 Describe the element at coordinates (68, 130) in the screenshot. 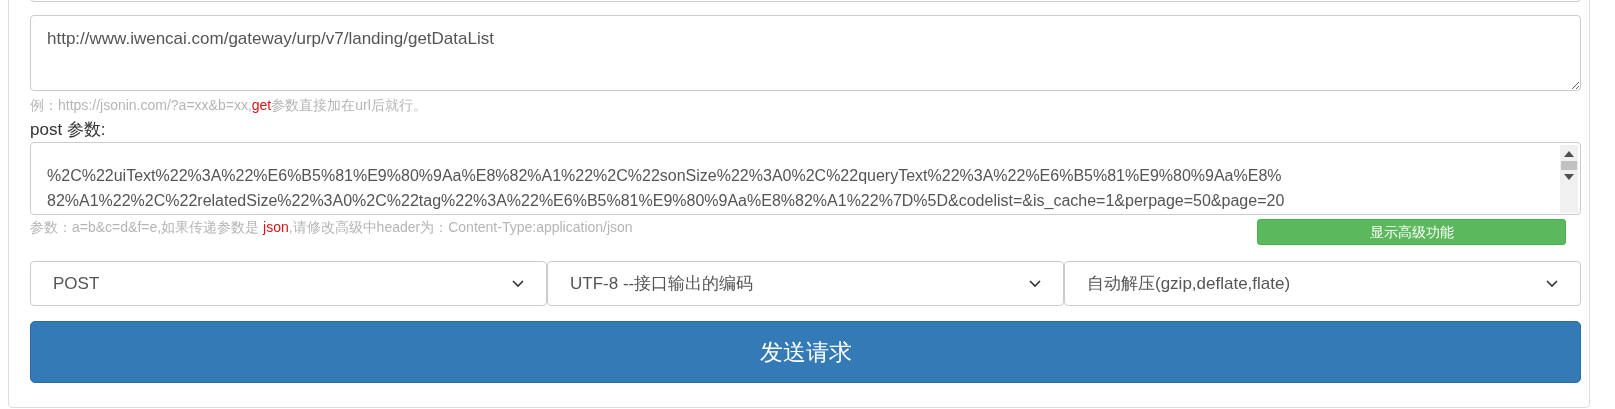

I see `params-label: post 参数:` at that location.